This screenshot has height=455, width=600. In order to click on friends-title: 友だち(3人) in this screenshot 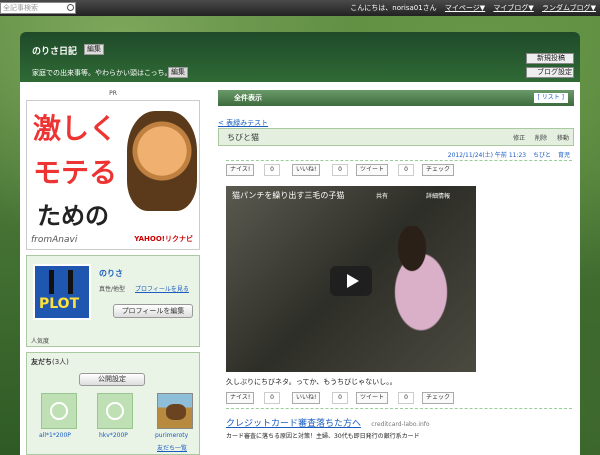, I will do `click(50, 362)`.